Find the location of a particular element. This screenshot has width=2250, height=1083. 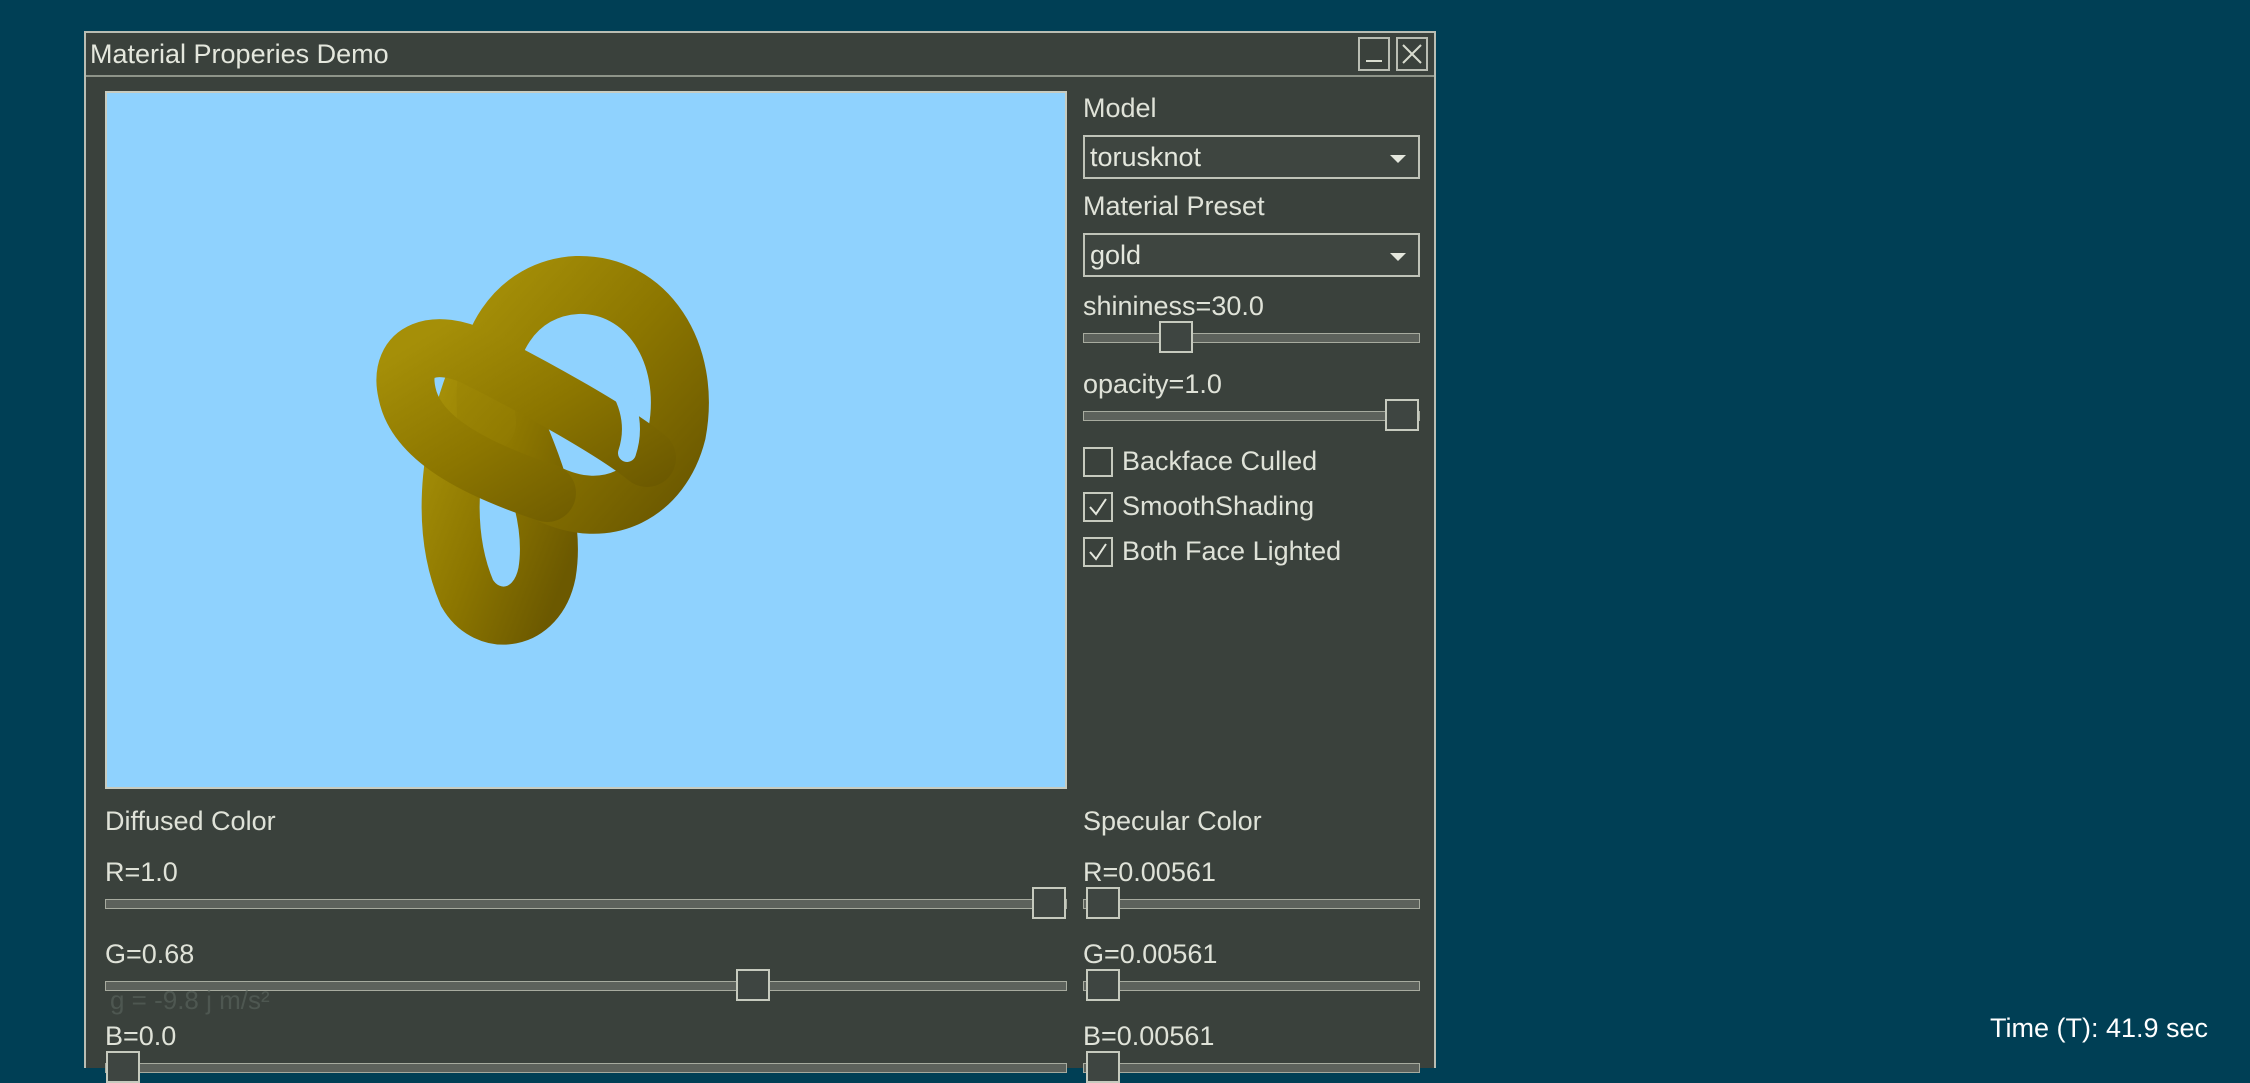

smooth-shading-checkbox is located at coordinates (1098, 507).